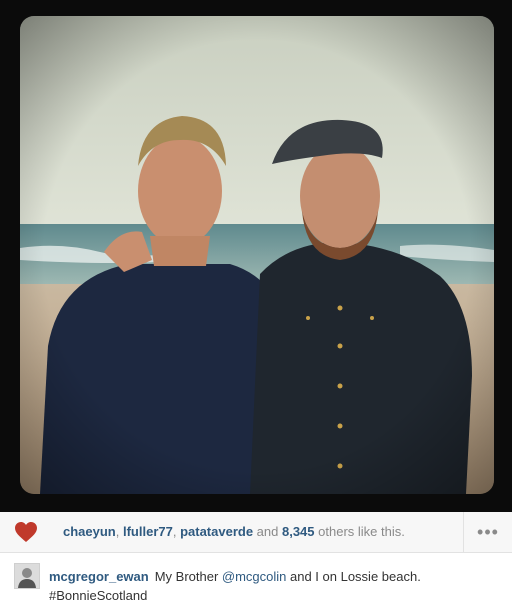 The width and height of the screenshot is (512, 611). I want to click on author-username: mcgregor_ewan, so click(99, 576).